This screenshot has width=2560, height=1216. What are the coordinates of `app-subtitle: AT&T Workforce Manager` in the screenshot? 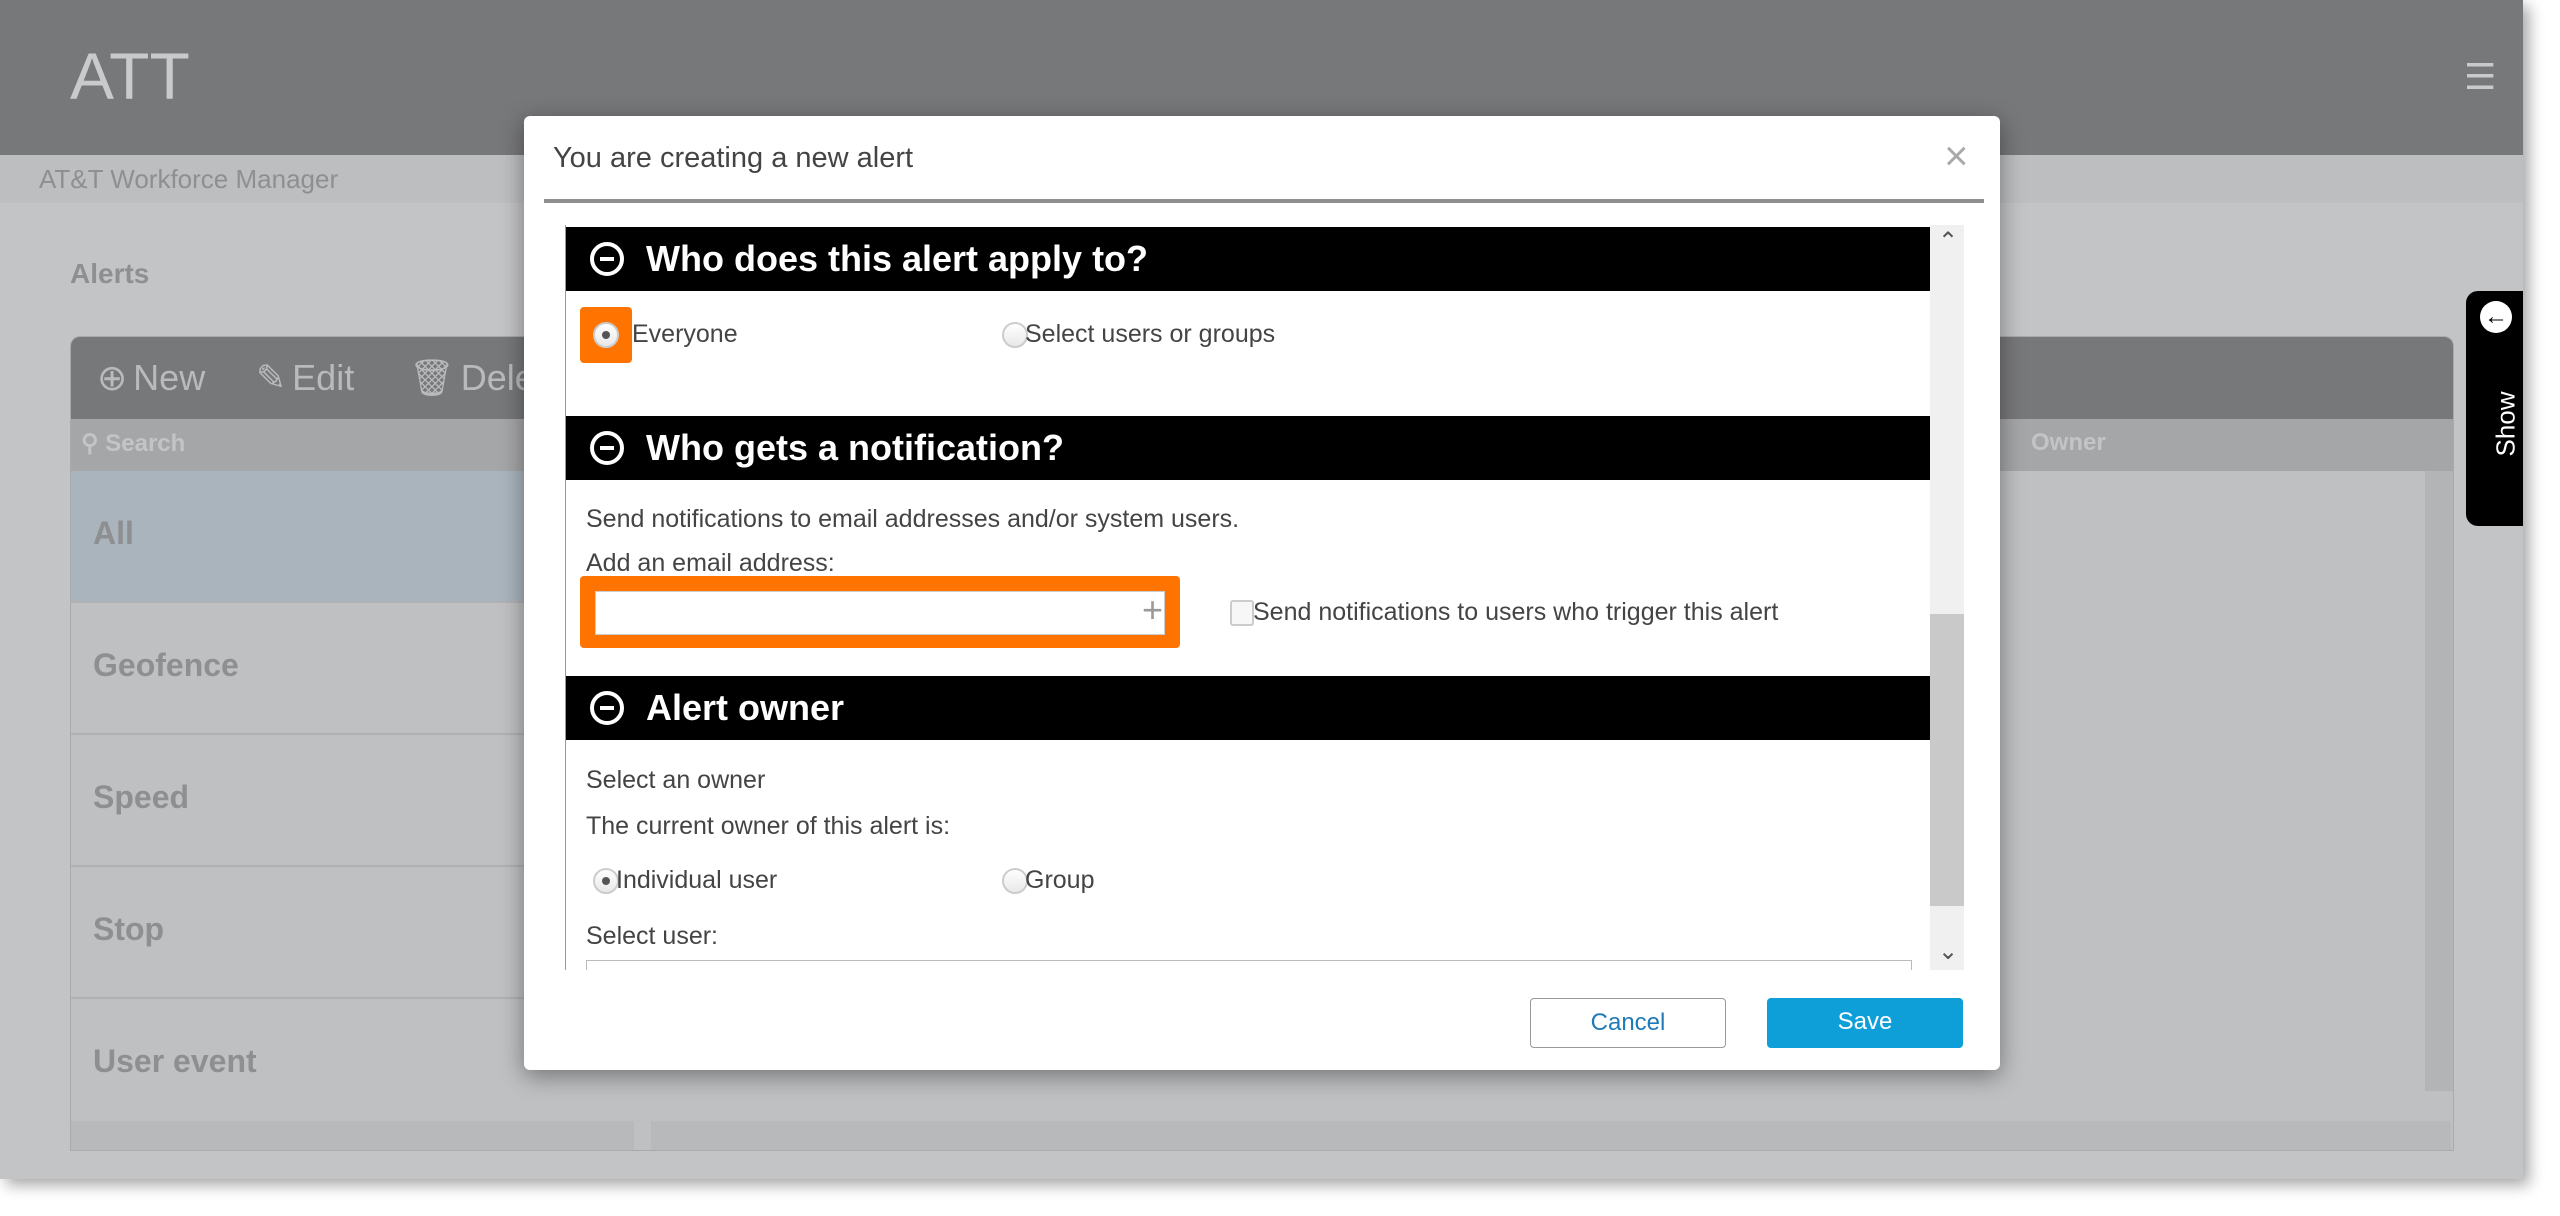 It's located at (189, 179).